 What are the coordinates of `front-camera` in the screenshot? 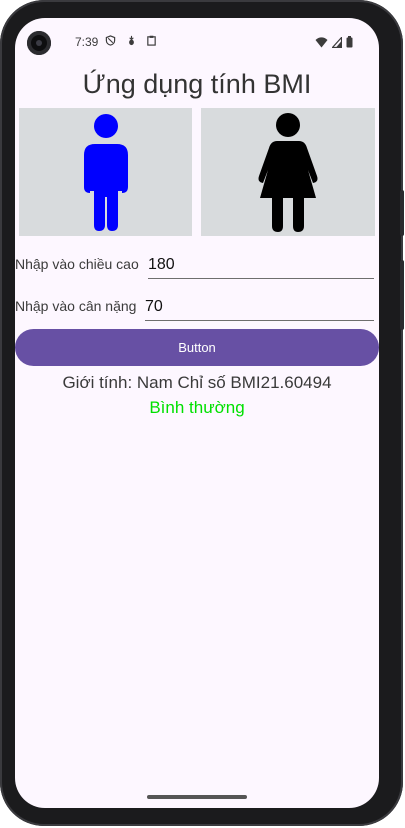 It's located at (39, 43).